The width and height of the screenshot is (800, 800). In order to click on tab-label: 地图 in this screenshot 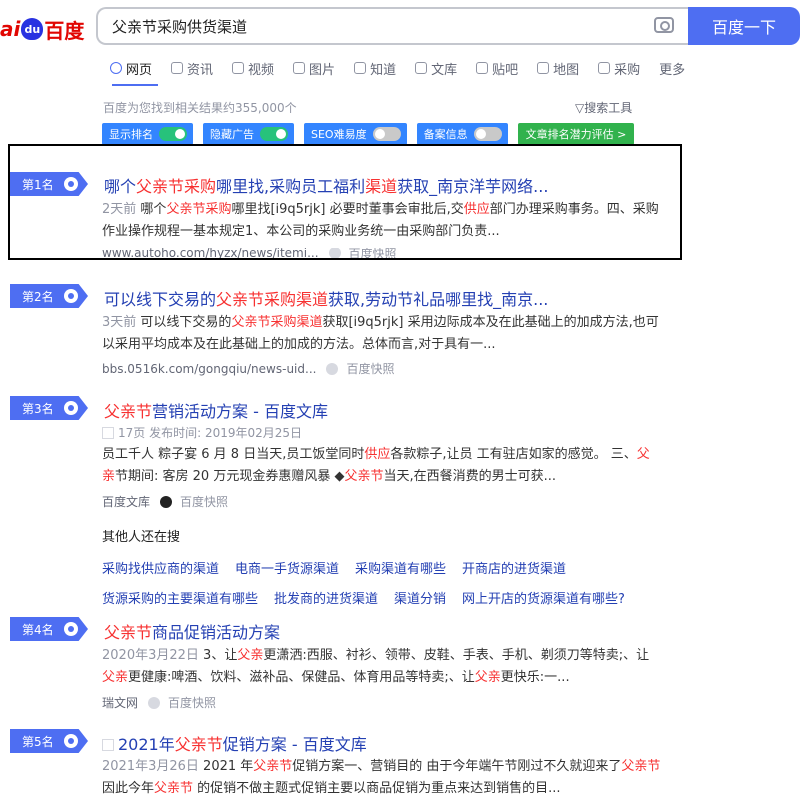, I will do `click(566, 70)`.